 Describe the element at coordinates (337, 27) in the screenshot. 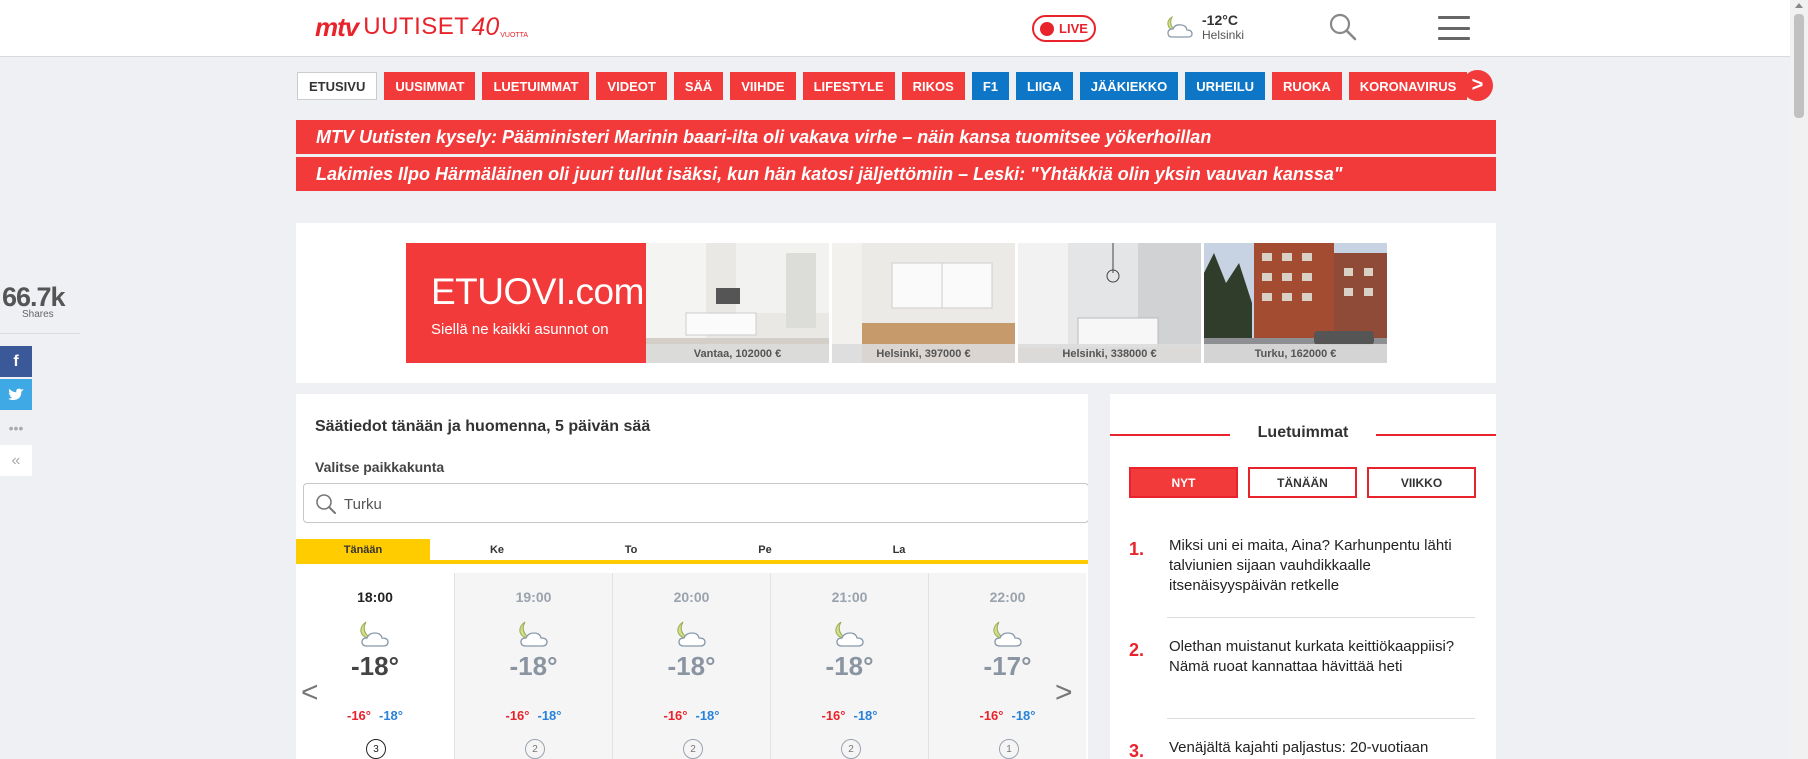

I see `logo-brand: mtv` at that location.